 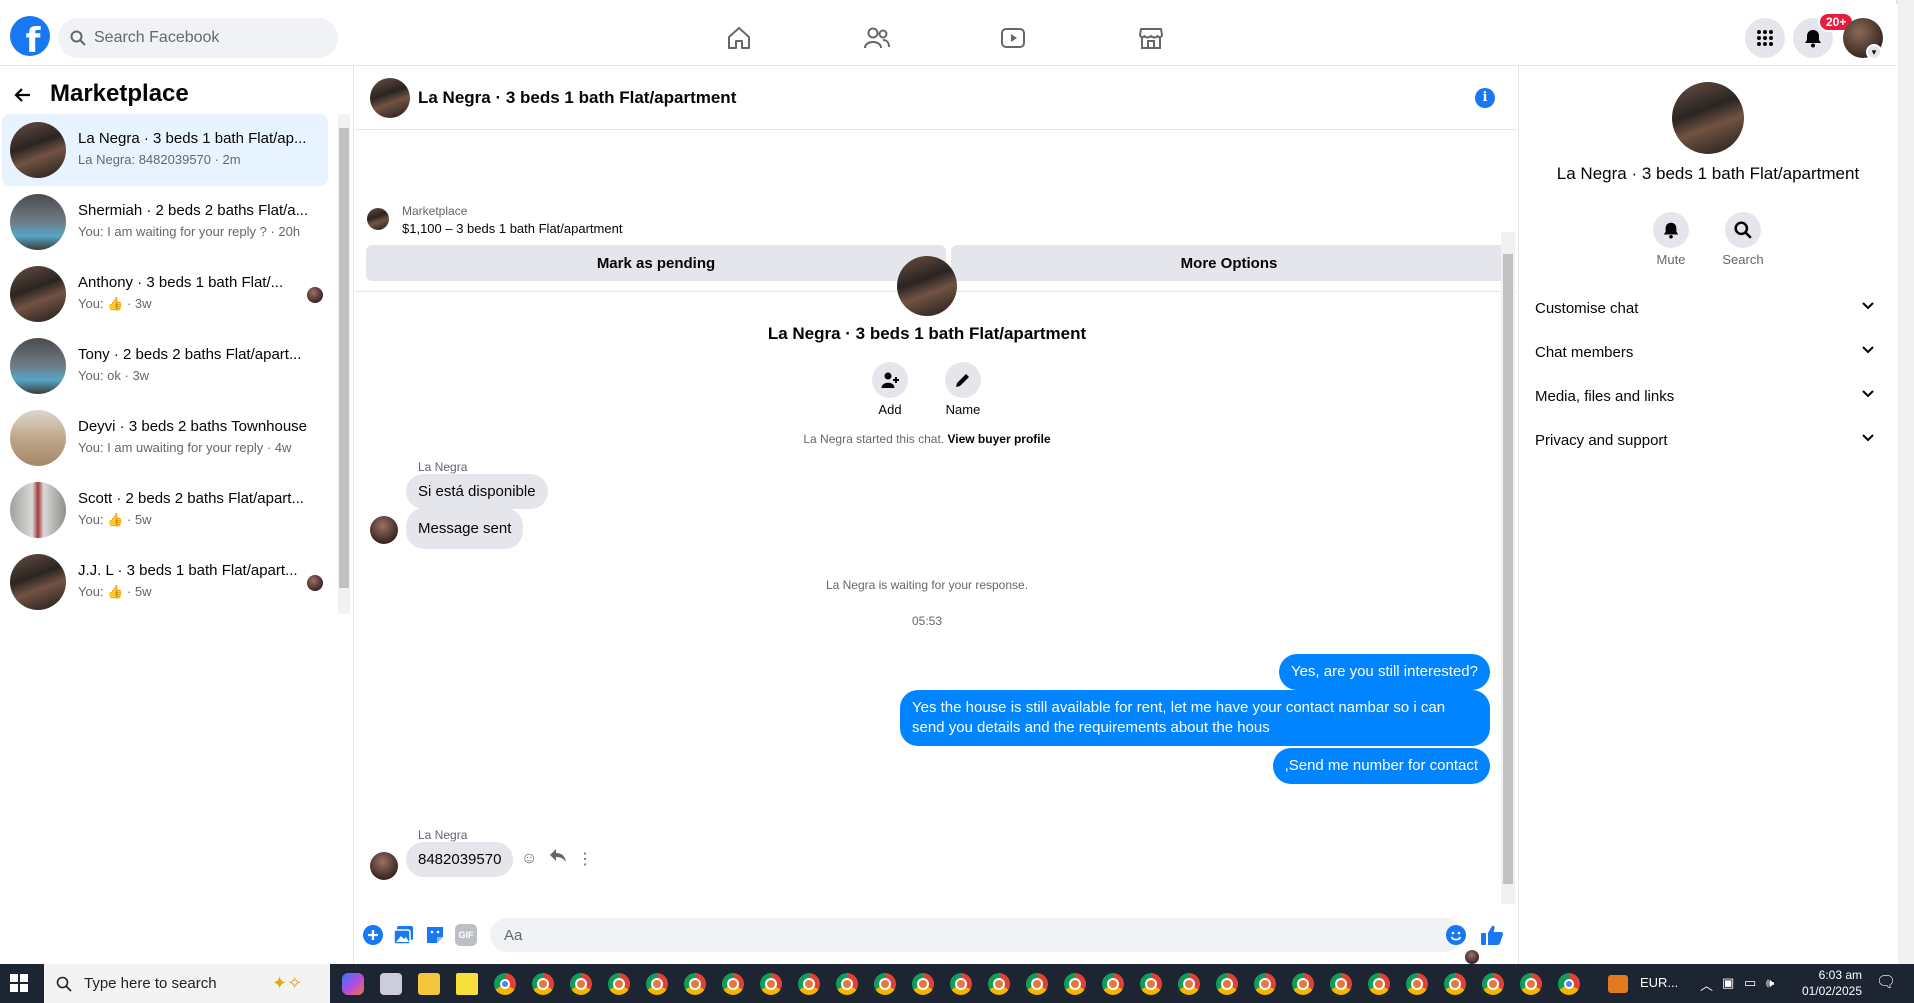 I want to click on volume-icon: 🕪, so click(x=1770, y=983).